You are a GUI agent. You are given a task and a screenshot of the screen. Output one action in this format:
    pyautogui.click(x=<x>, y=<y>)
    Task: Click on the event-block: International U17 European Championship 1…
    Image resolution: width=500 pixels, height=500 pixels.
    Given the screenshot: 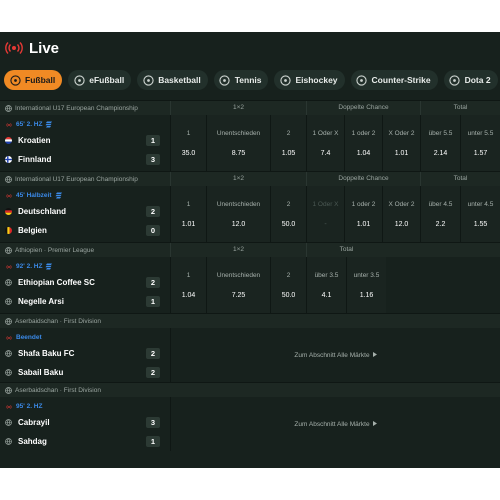 What is the action you would take?
    pyautogui.click(x=250, y=135)
    